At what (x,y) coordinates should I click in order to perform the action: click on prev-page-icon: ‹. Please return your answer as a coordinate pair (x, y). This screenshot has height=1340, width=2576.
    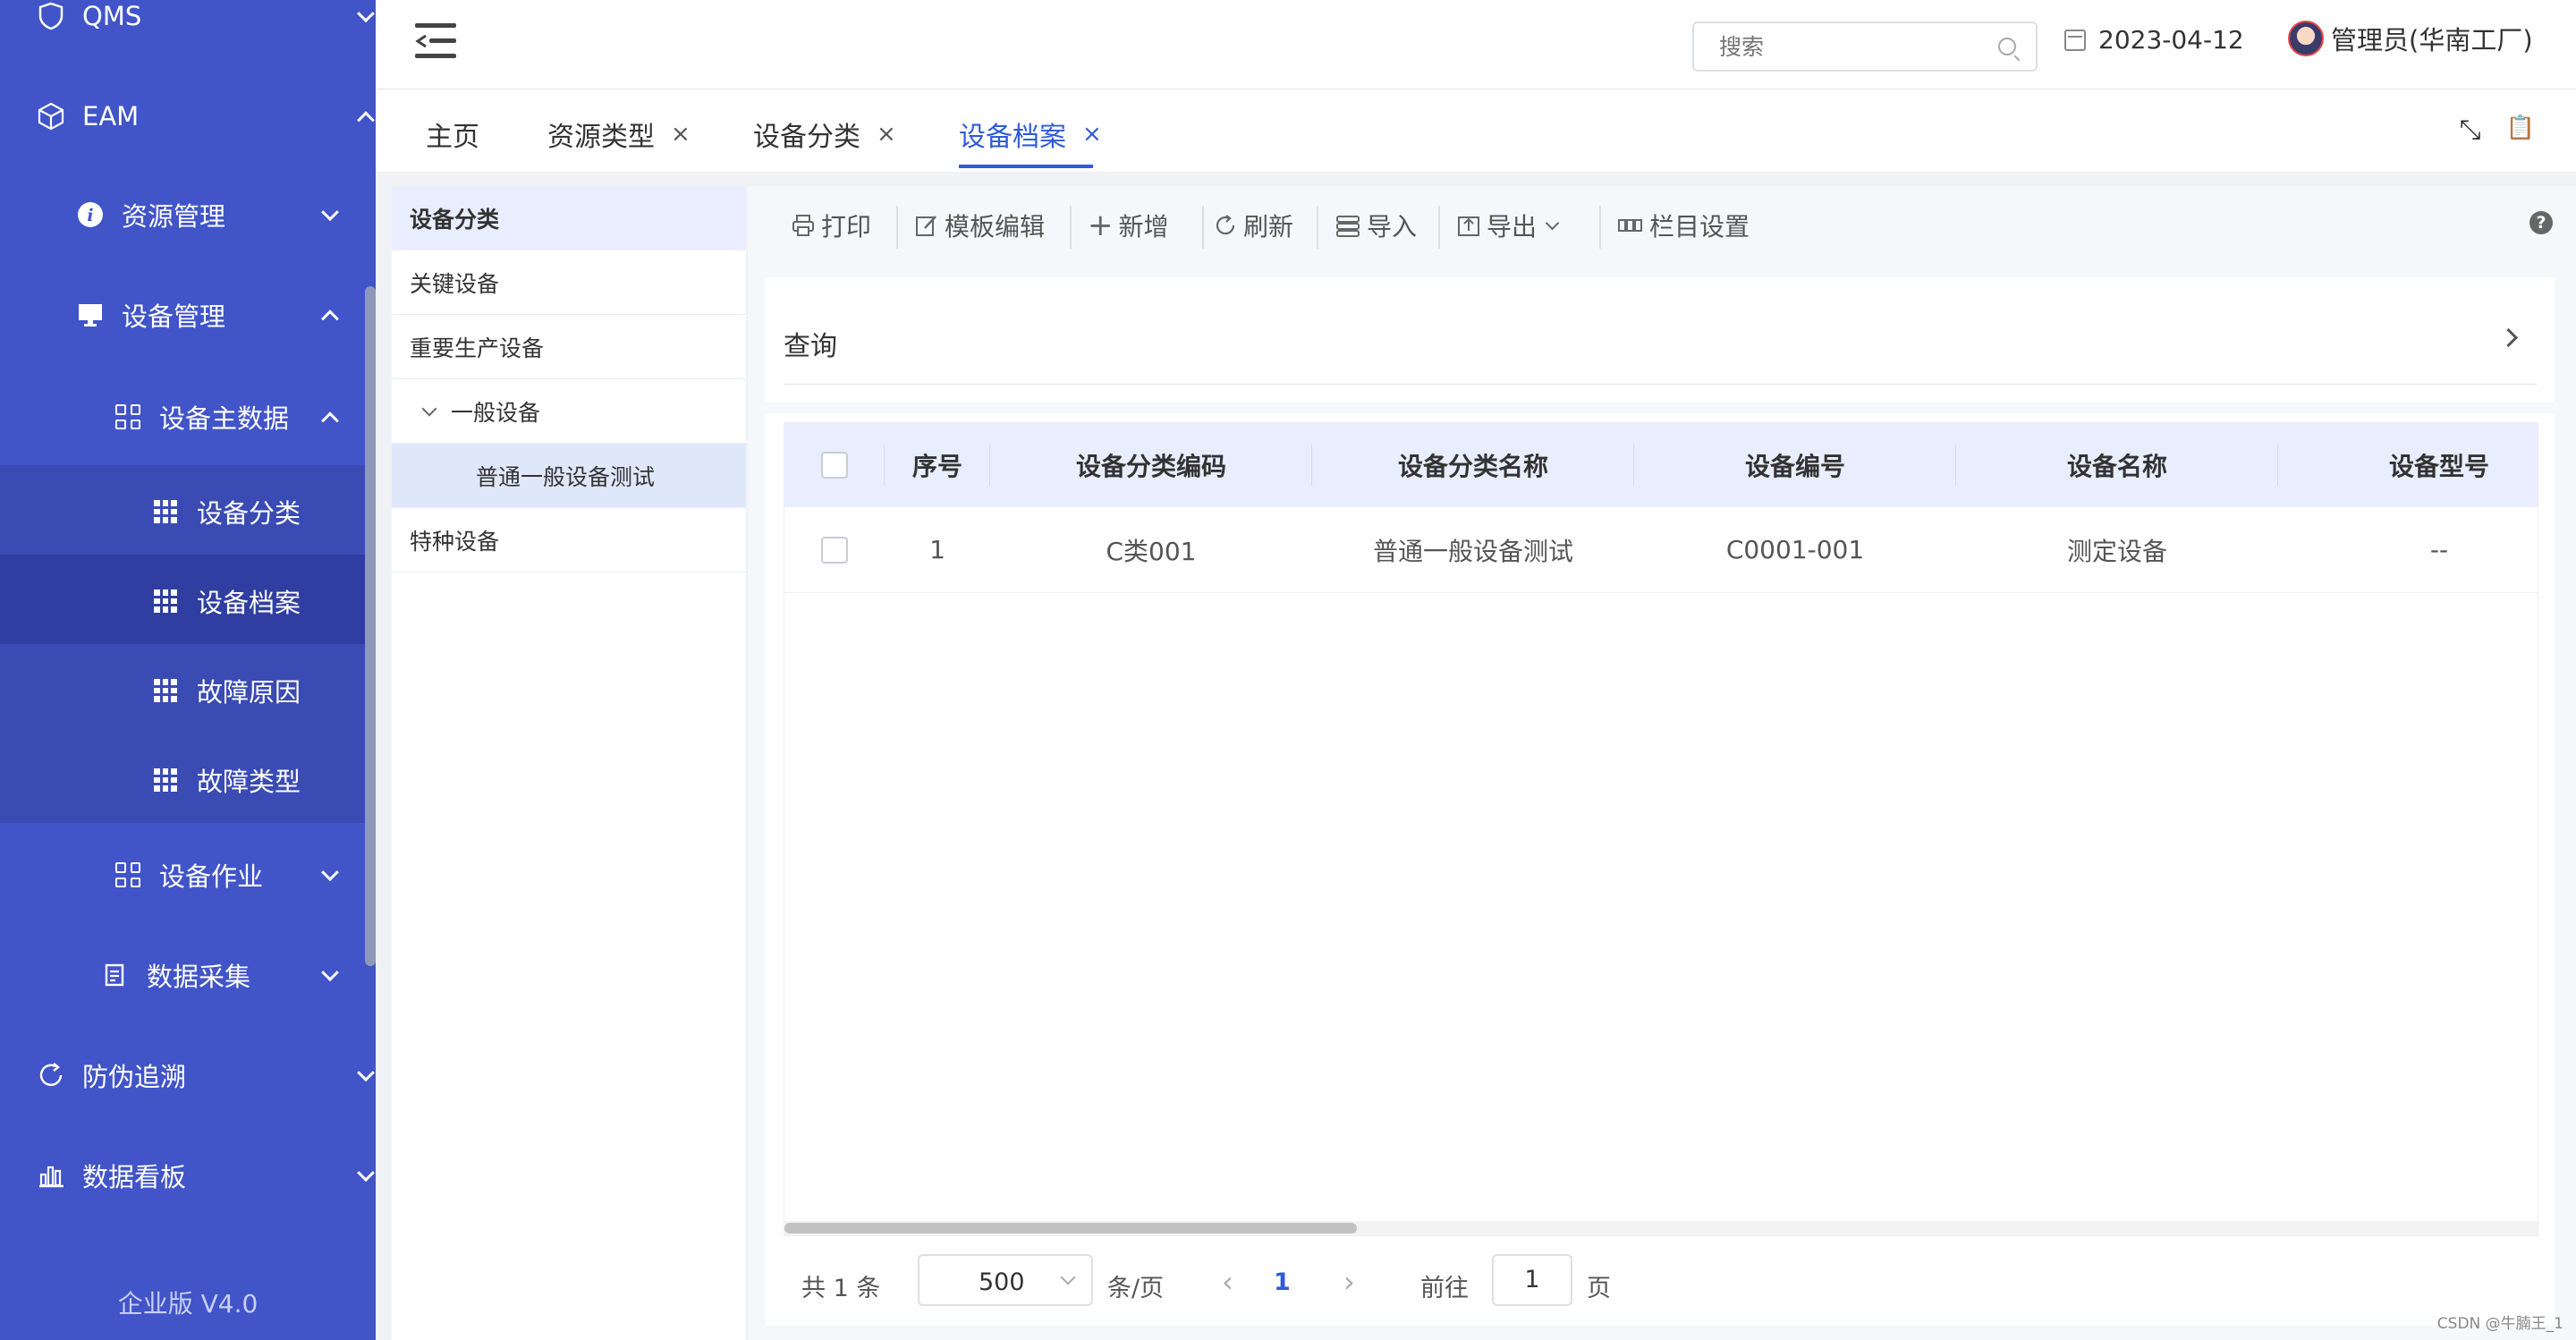
    Looking at the image, I should click on (1227, 1282).